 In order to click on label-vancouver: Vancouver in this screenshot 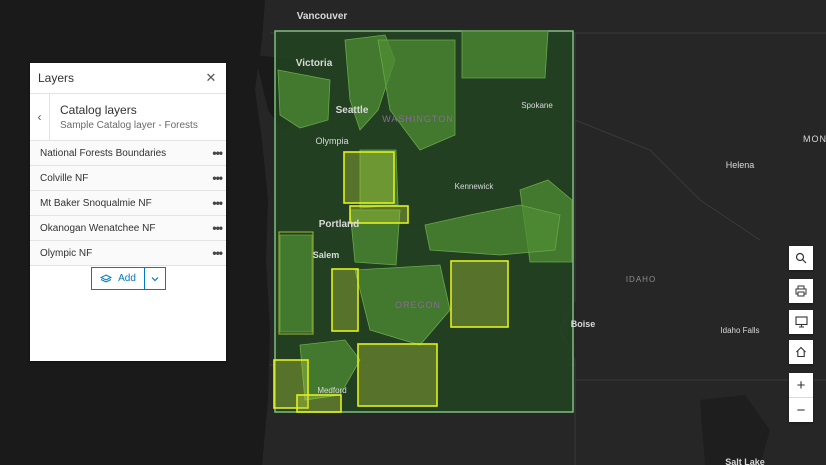, I will do `click(322, 16)`.